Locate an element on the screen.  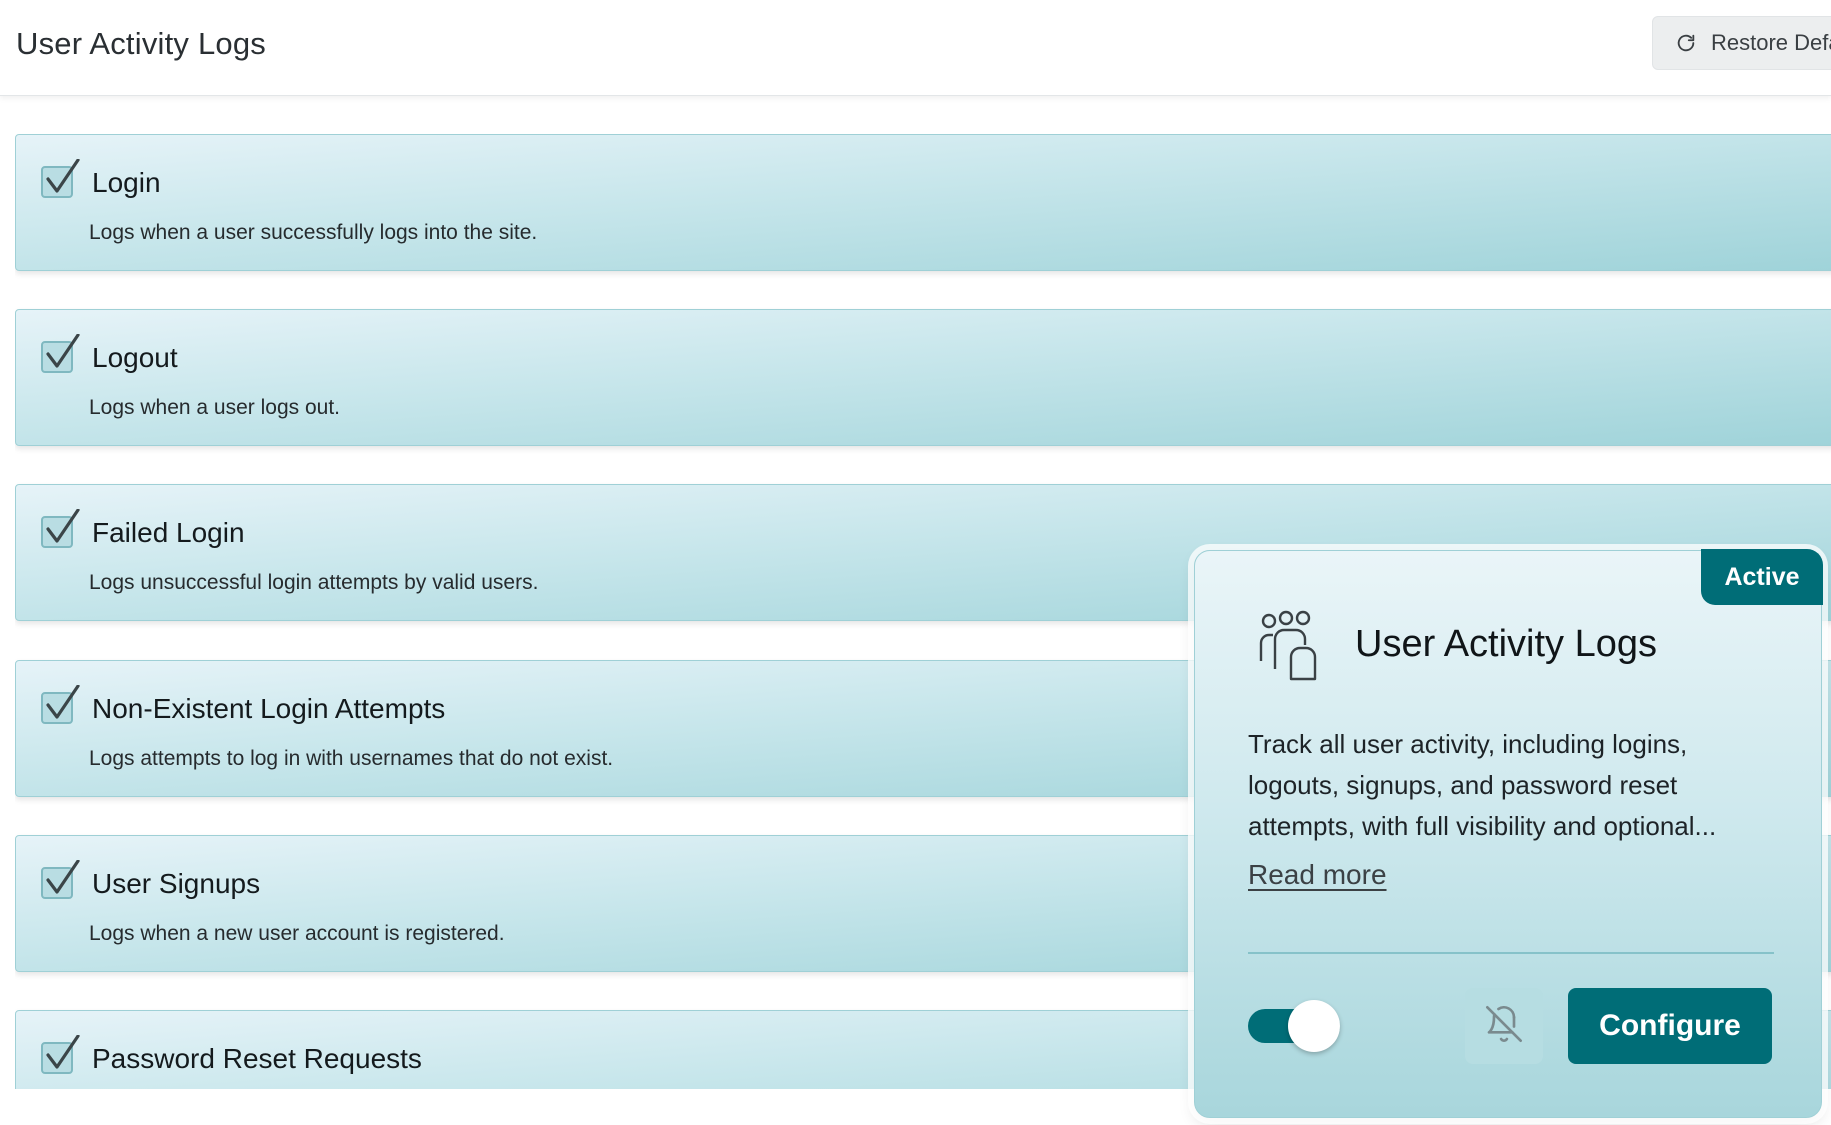
restore-defaults-button: Restore Defa is located at coordinates (1741, 43).